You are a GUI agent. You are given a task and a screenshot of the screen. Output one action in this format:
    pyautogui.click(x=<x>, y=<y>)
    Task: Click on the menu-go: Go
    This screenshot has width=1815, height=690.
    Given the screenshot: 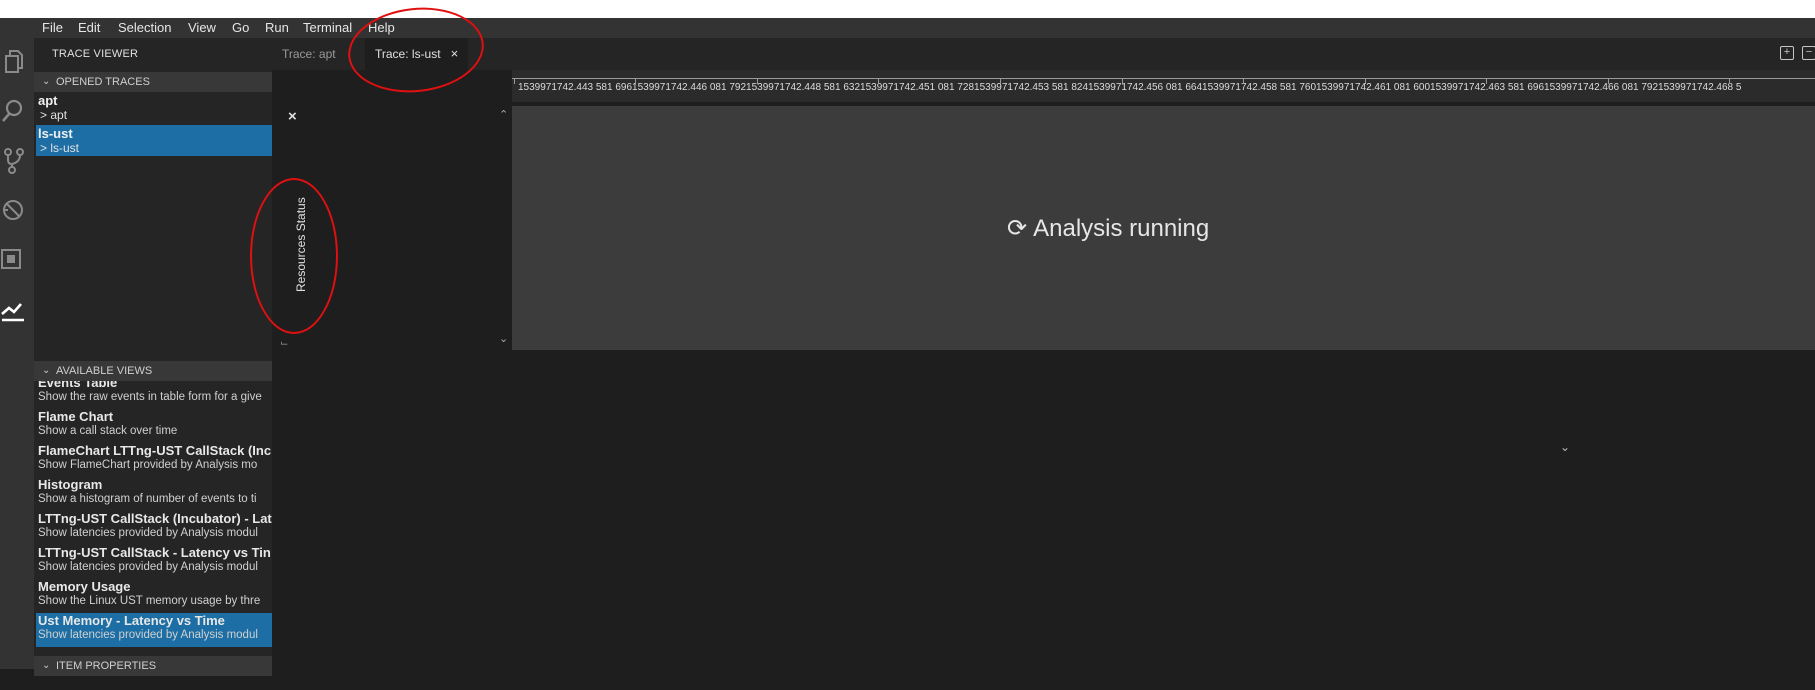 What is the action you would take?
    pyautogui.click(x=240, y=28)
    